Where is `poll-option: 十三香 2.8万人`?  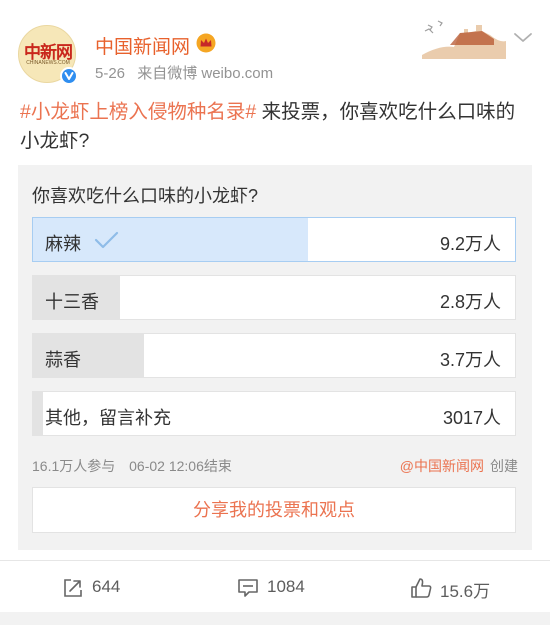 poll-option: 十三香 2.8万人 is located at coordinates (274, 297).